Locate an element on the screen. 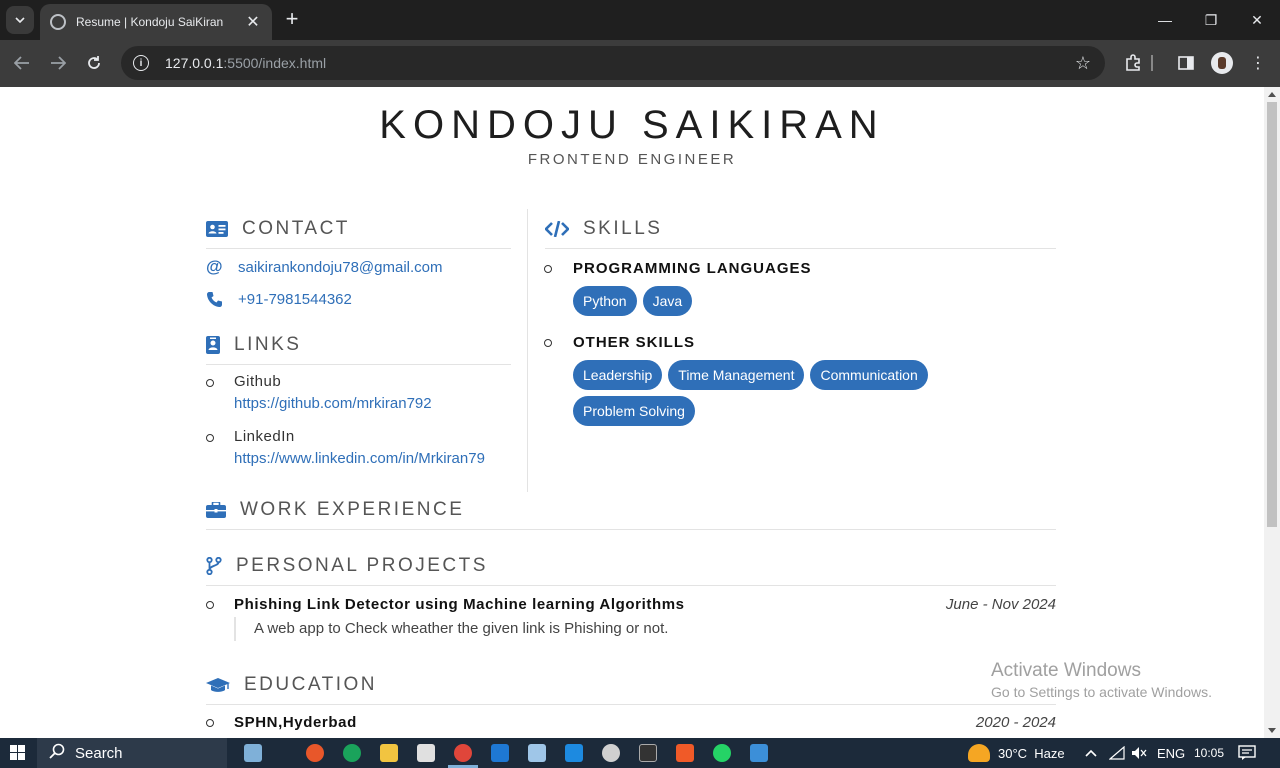  contact-divider is located at coordinates (358, 248).